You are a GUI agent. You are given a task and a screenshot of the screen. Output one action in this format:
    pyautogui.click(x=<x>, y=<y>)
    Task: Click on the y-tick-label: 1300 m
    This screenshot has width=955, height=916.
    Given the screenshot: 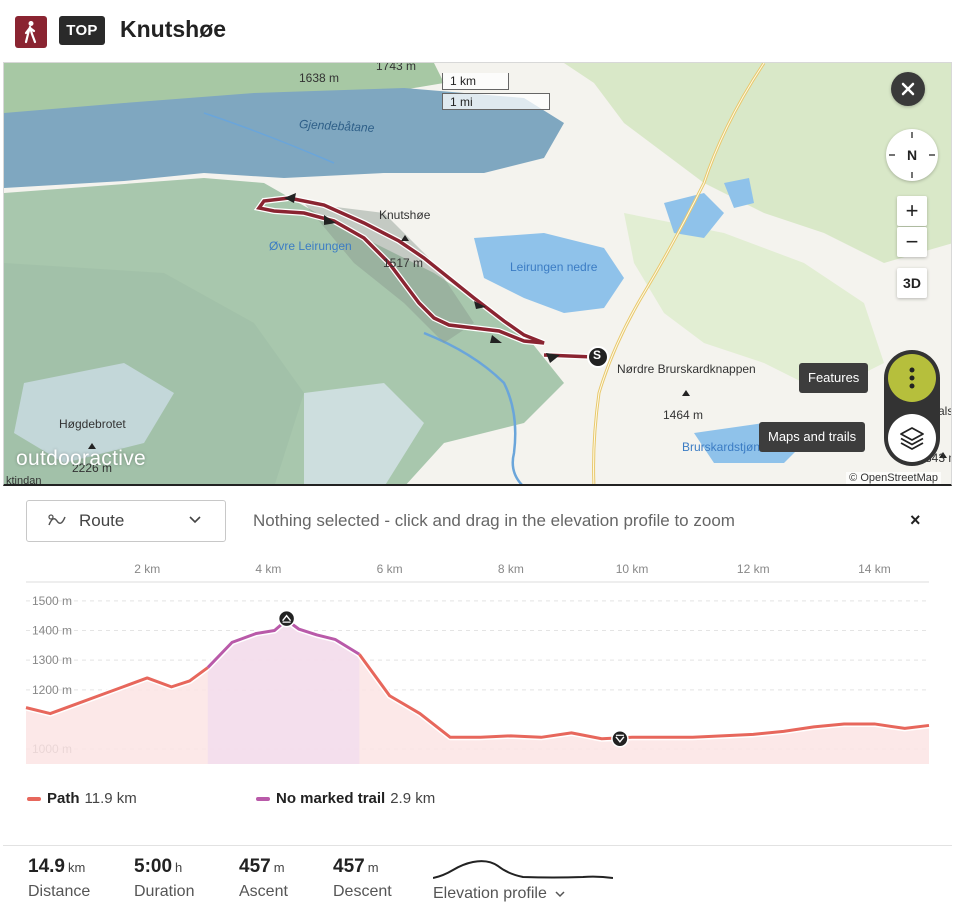 What is the action you would take?
    pyautogui.click(x=52, y=660)
    